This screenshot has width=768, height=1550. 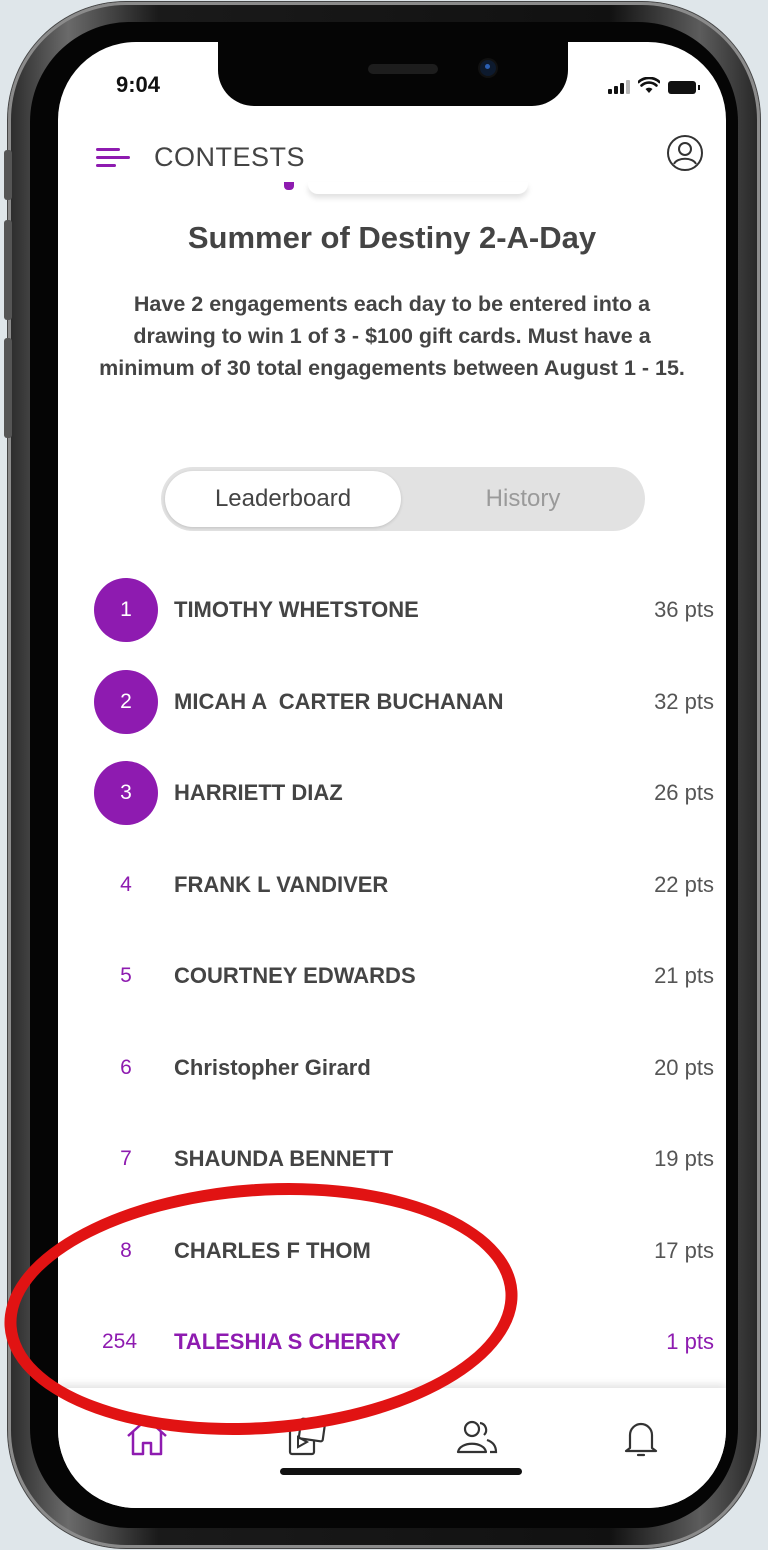 What do you see at coordinates (120, 1341) in the screenshot?
I see `rank-number: 254` at bounding box center [120, 1341].